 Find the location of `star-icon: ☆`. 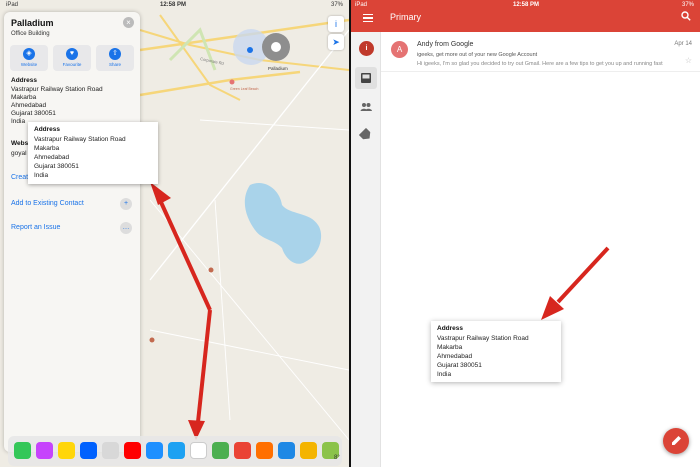

star-icon: ☆ is located at coordinates (688, 60).